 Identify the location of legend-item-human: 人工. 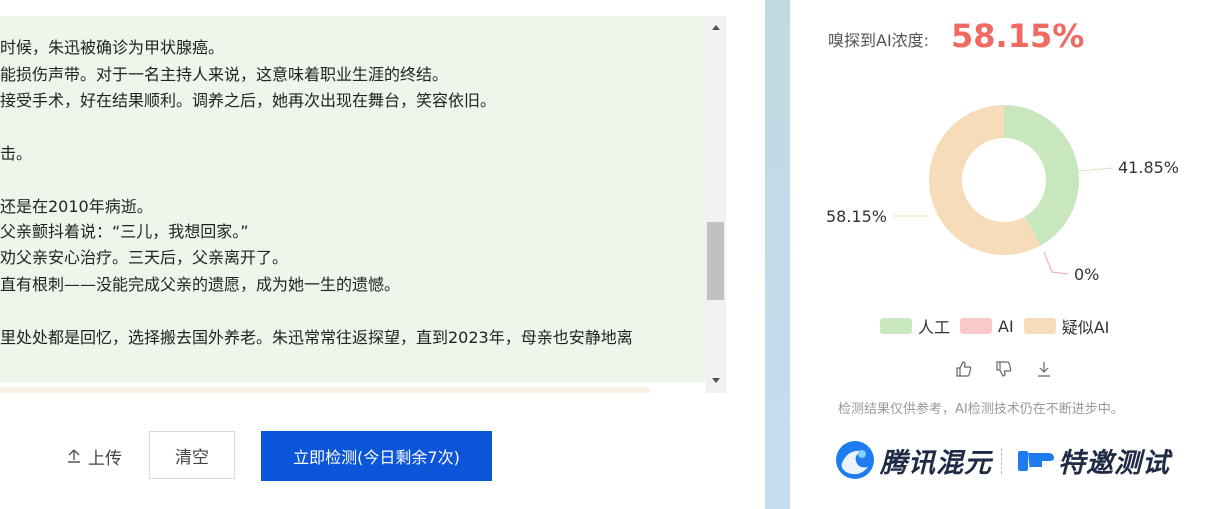
(915, 326).